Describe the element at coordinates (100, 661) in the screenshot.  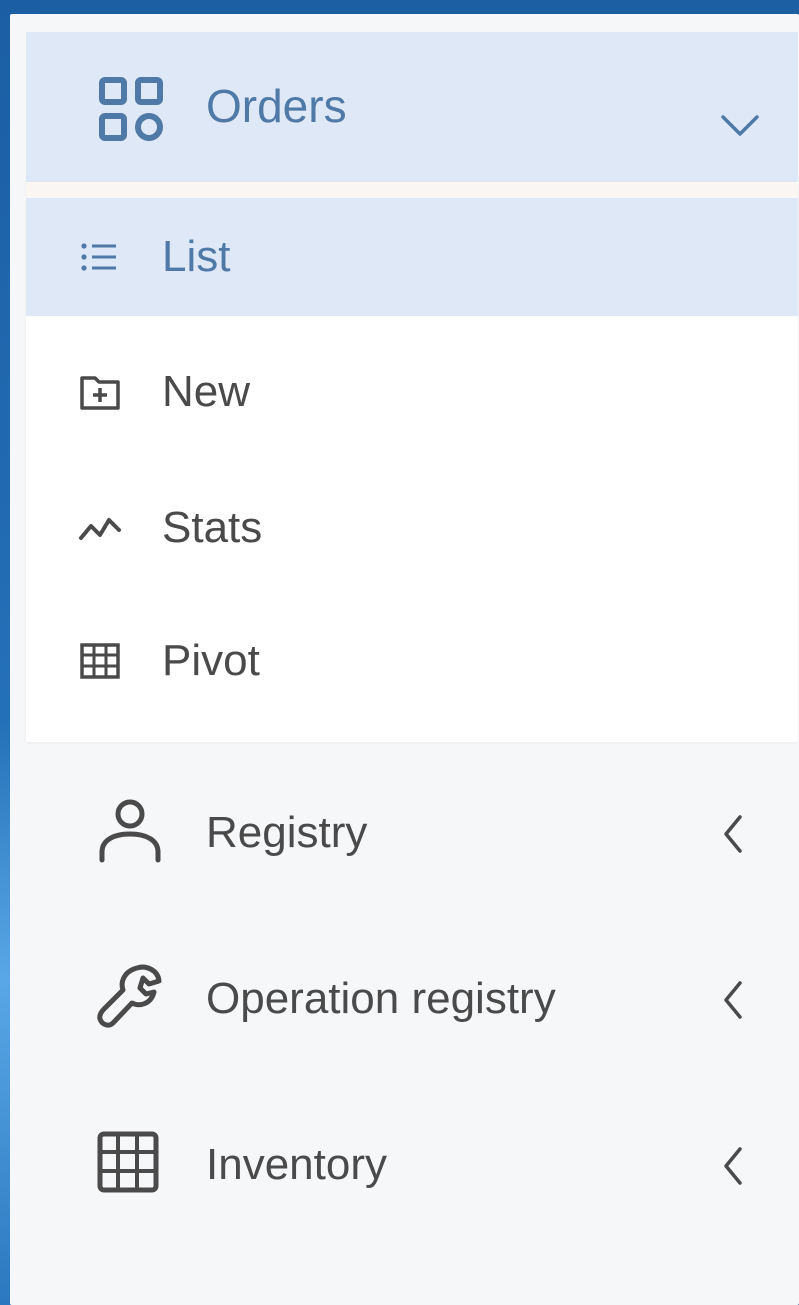
I see `table-icon` at that location.